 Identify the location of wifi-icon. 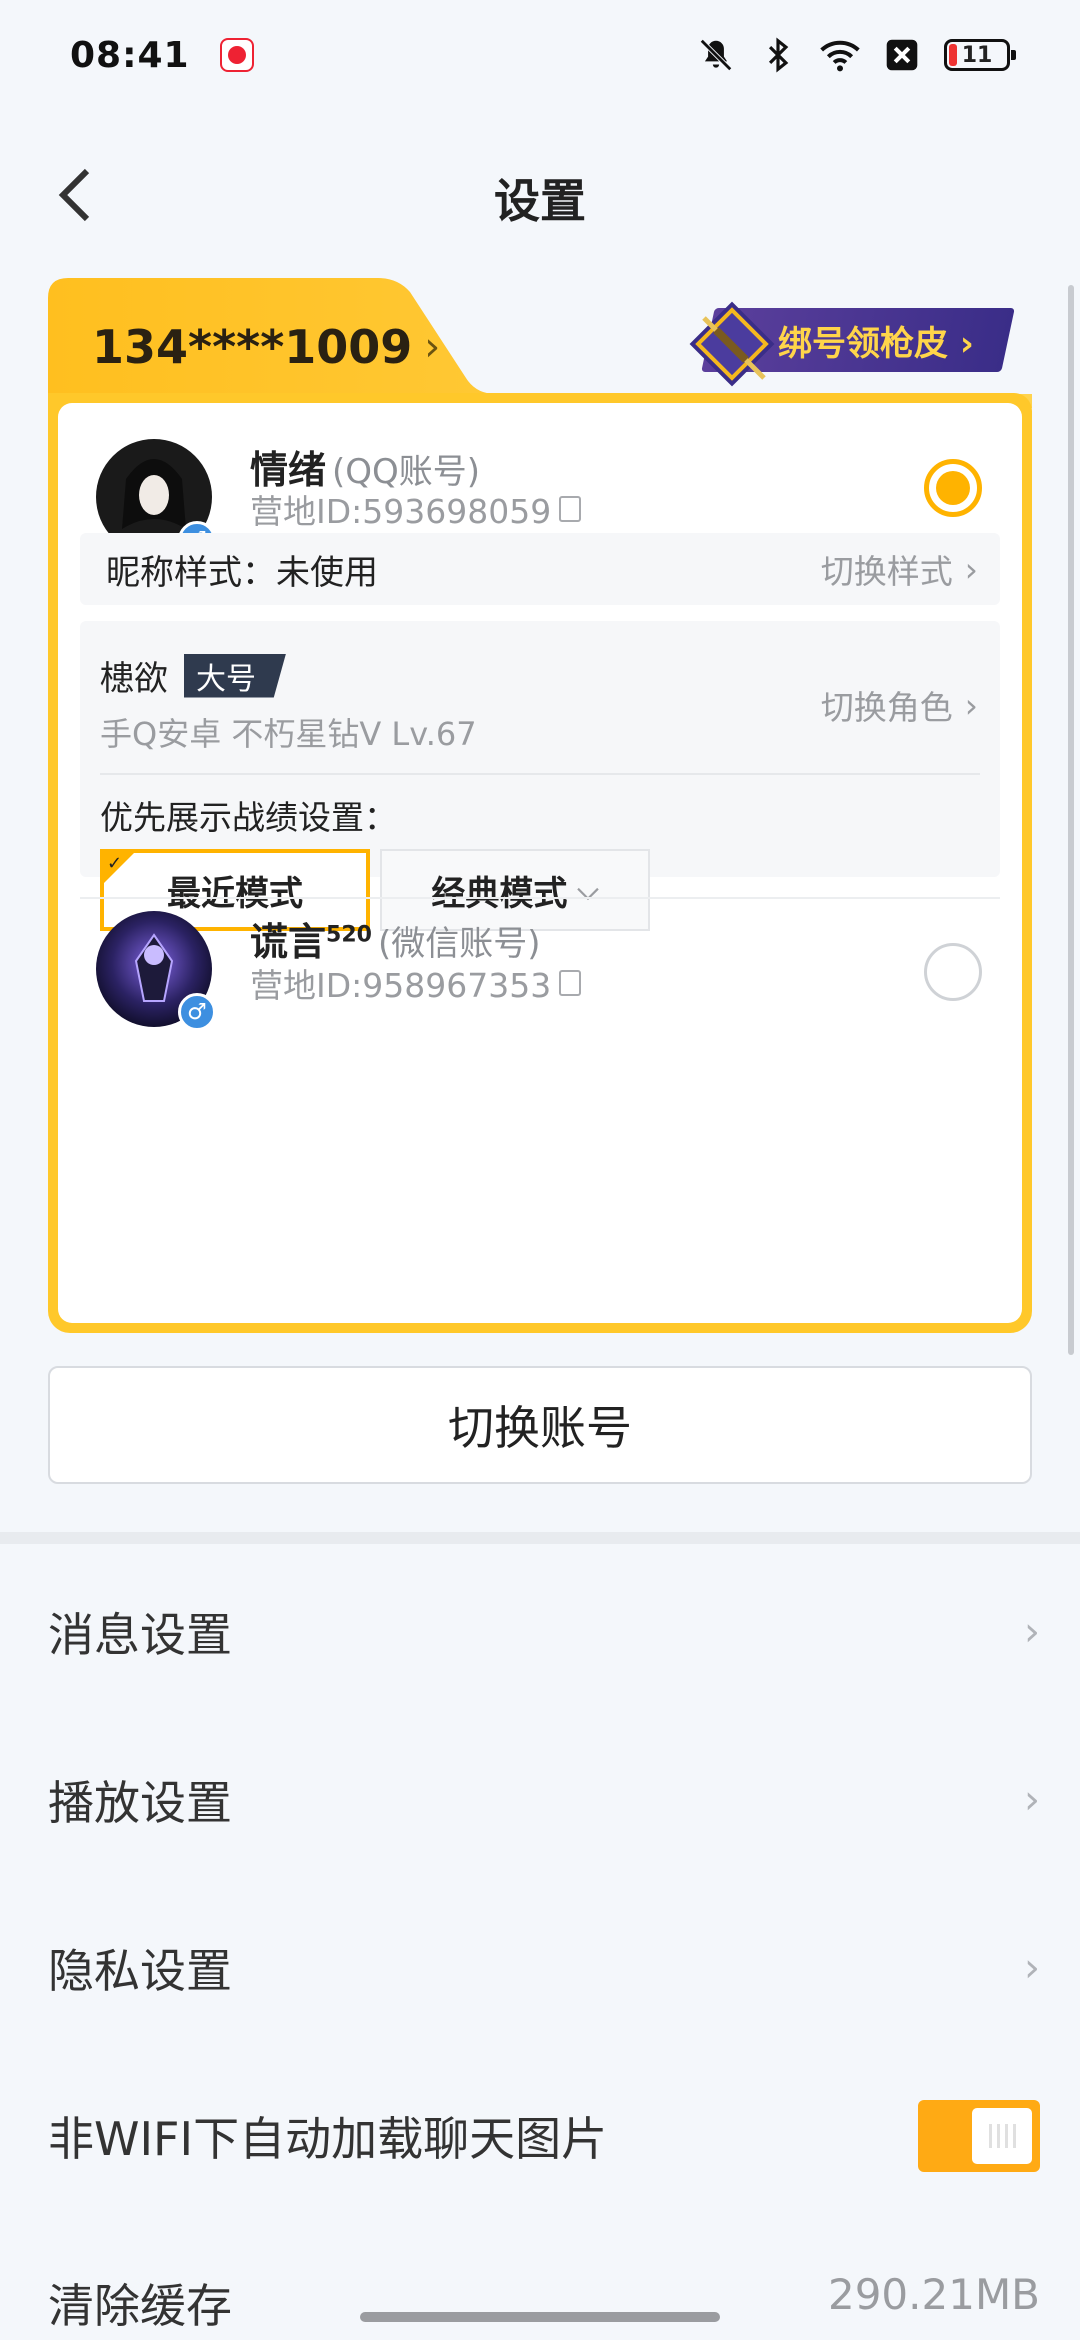
(840, 55).